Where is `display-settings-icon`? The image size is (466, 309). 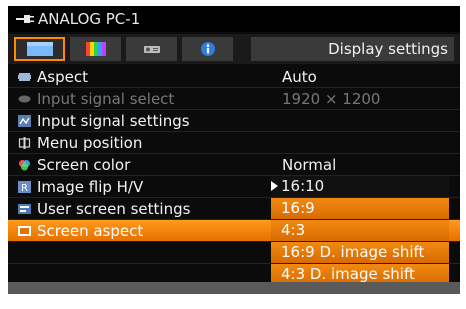
display-settings-icon is located at coordinates (39, 49).